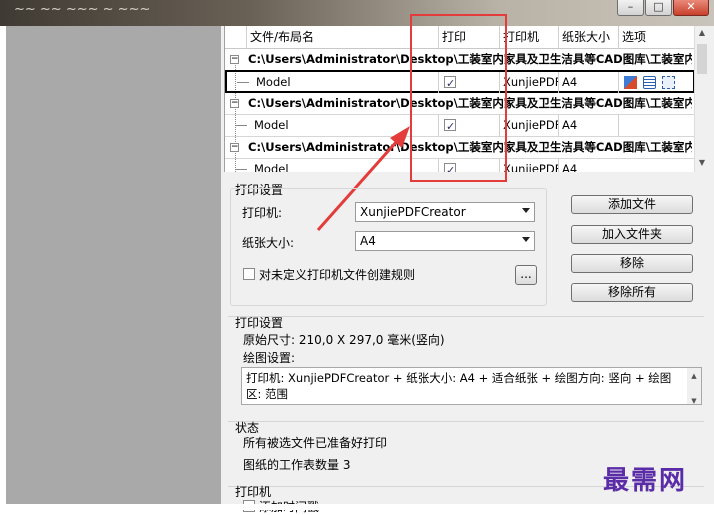 The width and height of the screenshot is (714, 515). What do you see at coordinates (445, 241) in the screenshot?
I see `paper-size-select: A4` at bounding box center [445, 241].